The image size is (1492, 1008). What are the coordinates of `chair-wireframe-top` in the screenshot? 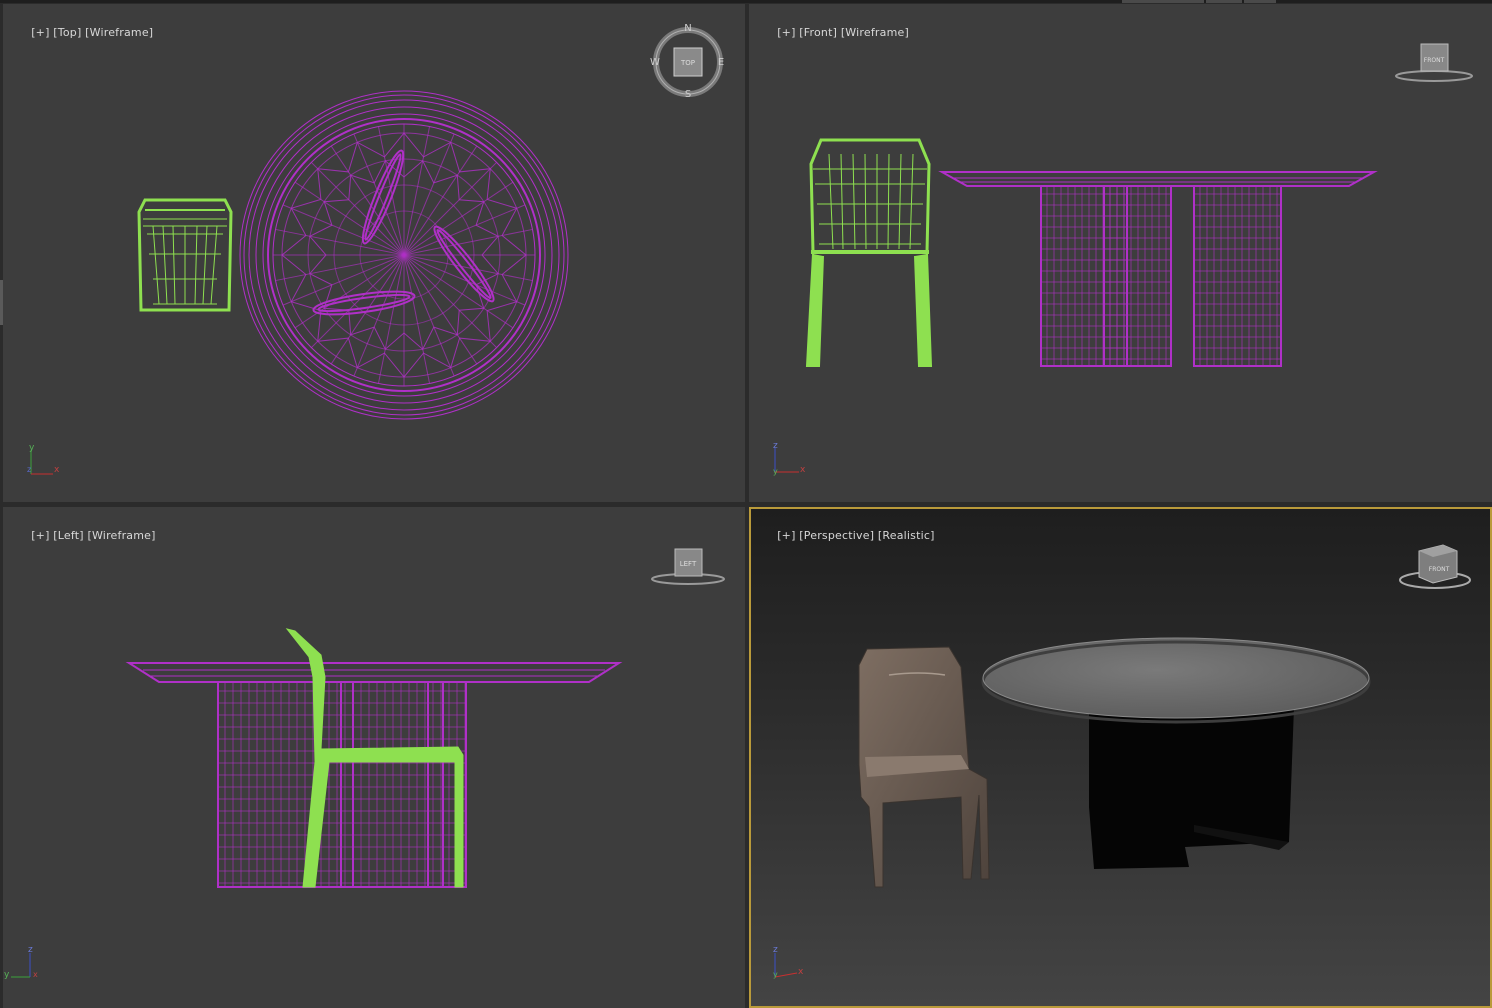 It's located at (185, 255).